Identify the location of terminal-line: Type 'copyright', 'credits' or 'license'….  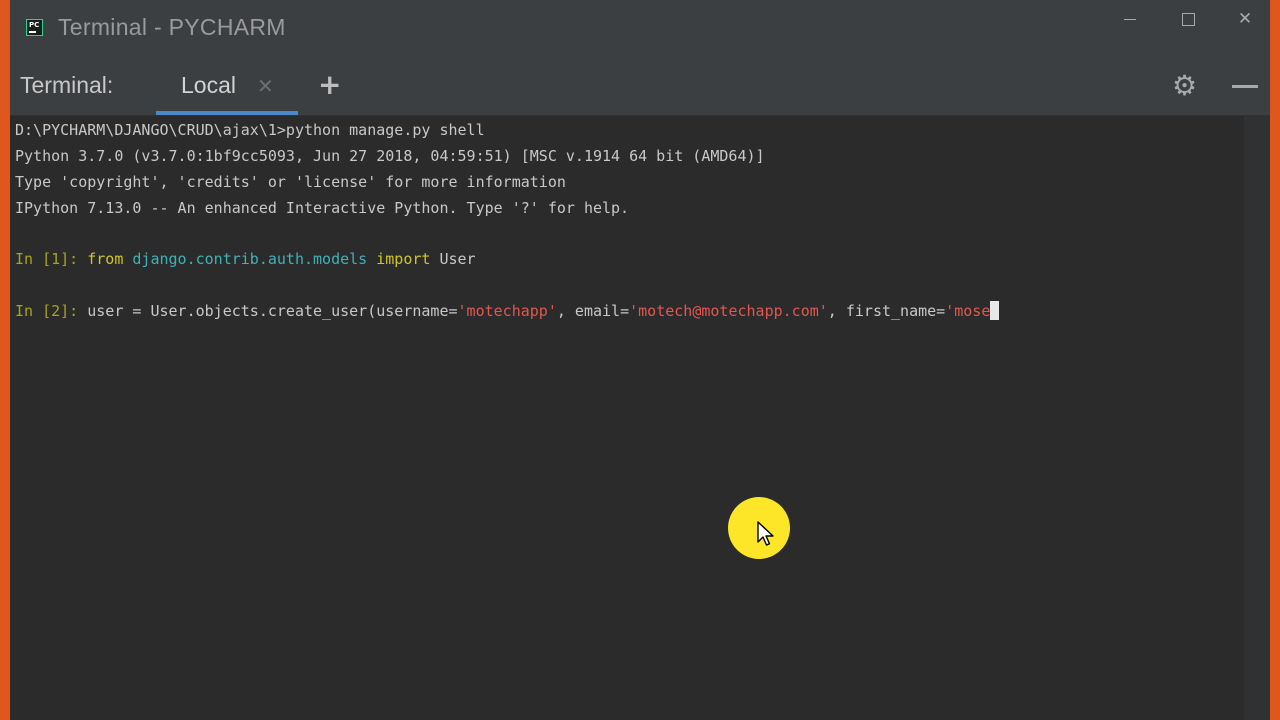
(290, 182).